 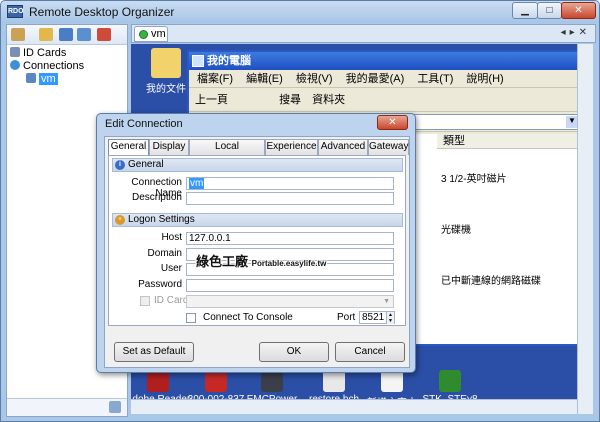 I want to click on back-button: 上一頁, so click(x=211, y=100).